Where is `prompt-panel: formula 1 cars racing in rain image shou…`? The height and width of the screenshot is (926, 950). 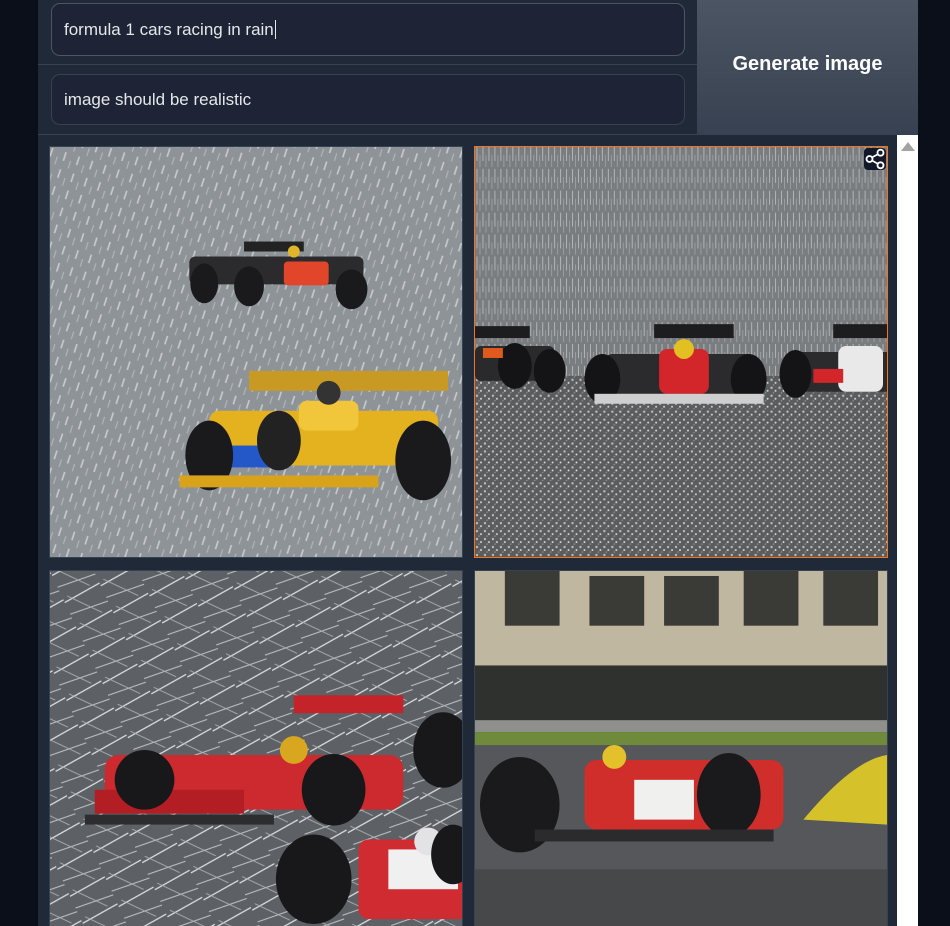 prompt-panel: formula 1 cars racing in rain image shou… is located at coordinates (367, 67).